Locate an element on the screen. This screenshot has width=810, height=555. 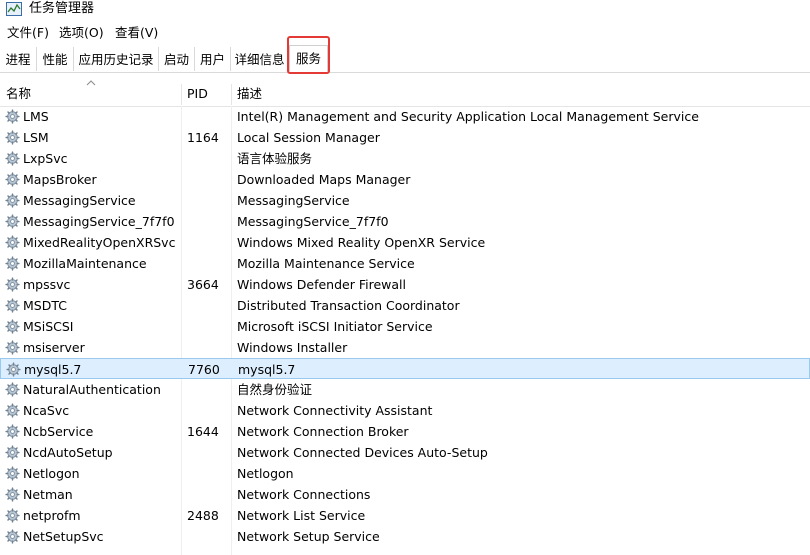
service-description: 自然身份验证 is located at coordinates (275, 389).